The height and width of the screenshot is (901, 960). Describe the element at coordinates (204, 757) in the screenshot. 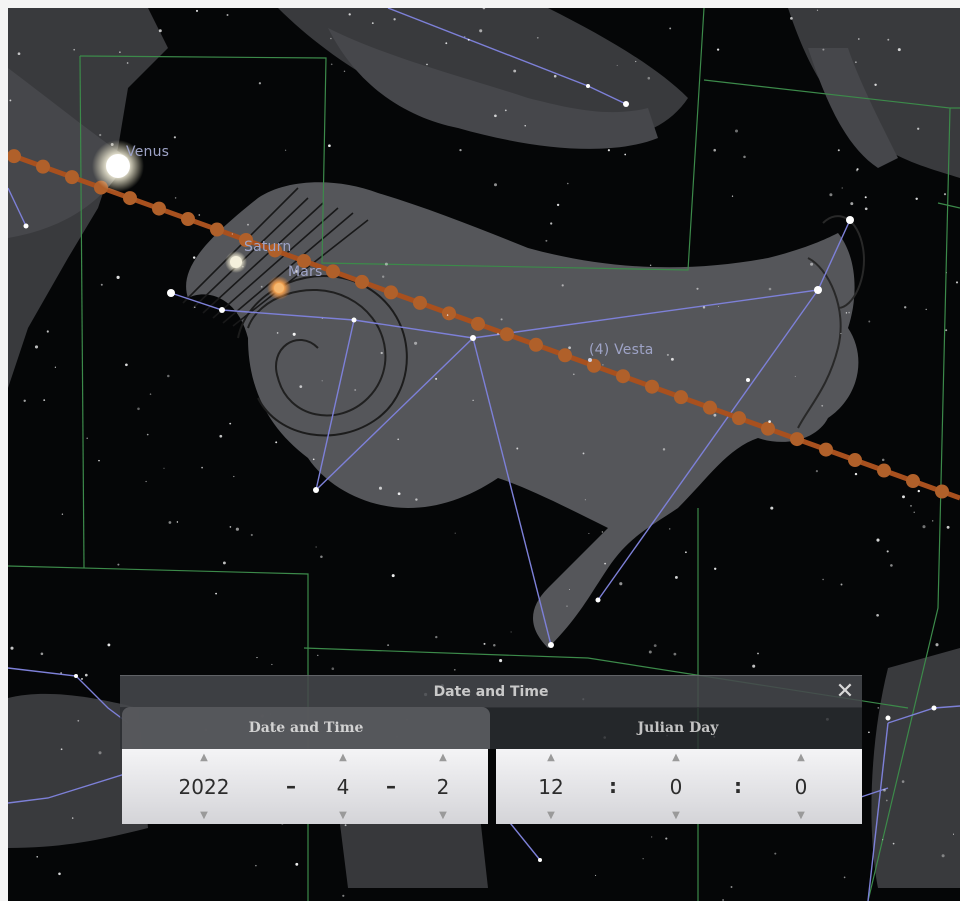

I see `year-up-arrow-icon: ▲` at that location.